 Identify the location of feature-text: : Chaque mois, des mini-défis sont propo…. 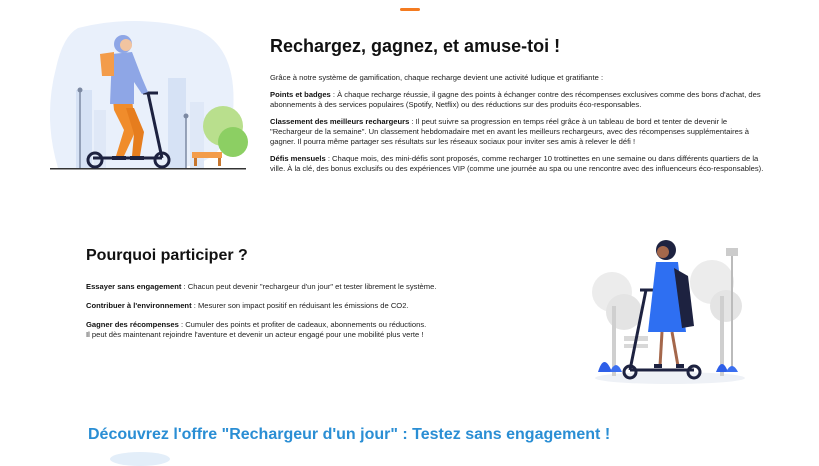
(517, 163).